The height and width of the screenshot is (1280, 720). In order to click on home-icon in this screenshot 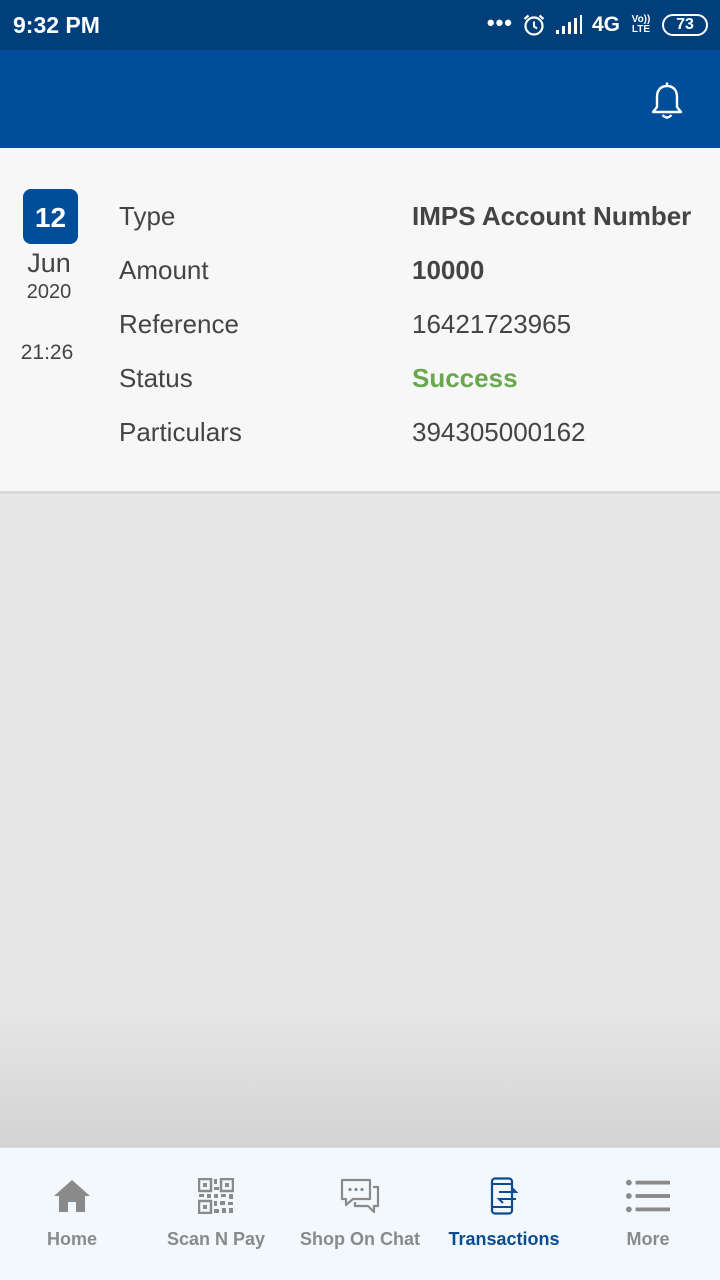, I will do `click(72, 1196)`.